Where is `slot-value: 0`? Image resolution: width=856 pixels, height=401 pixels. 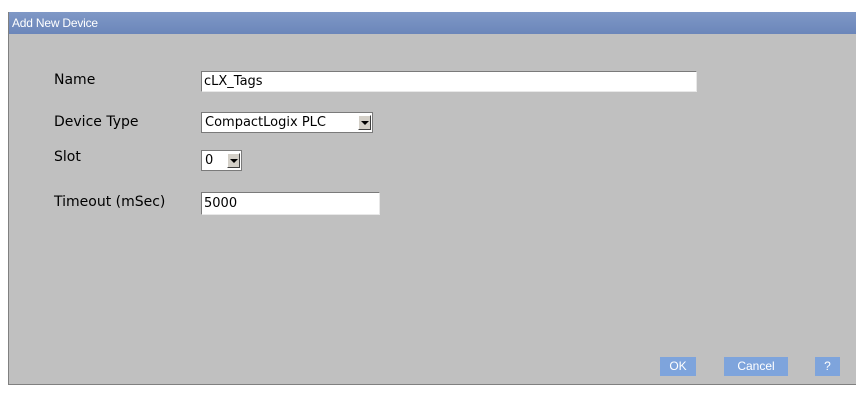 slot-value: 0 is located at coordinates (209, 160).